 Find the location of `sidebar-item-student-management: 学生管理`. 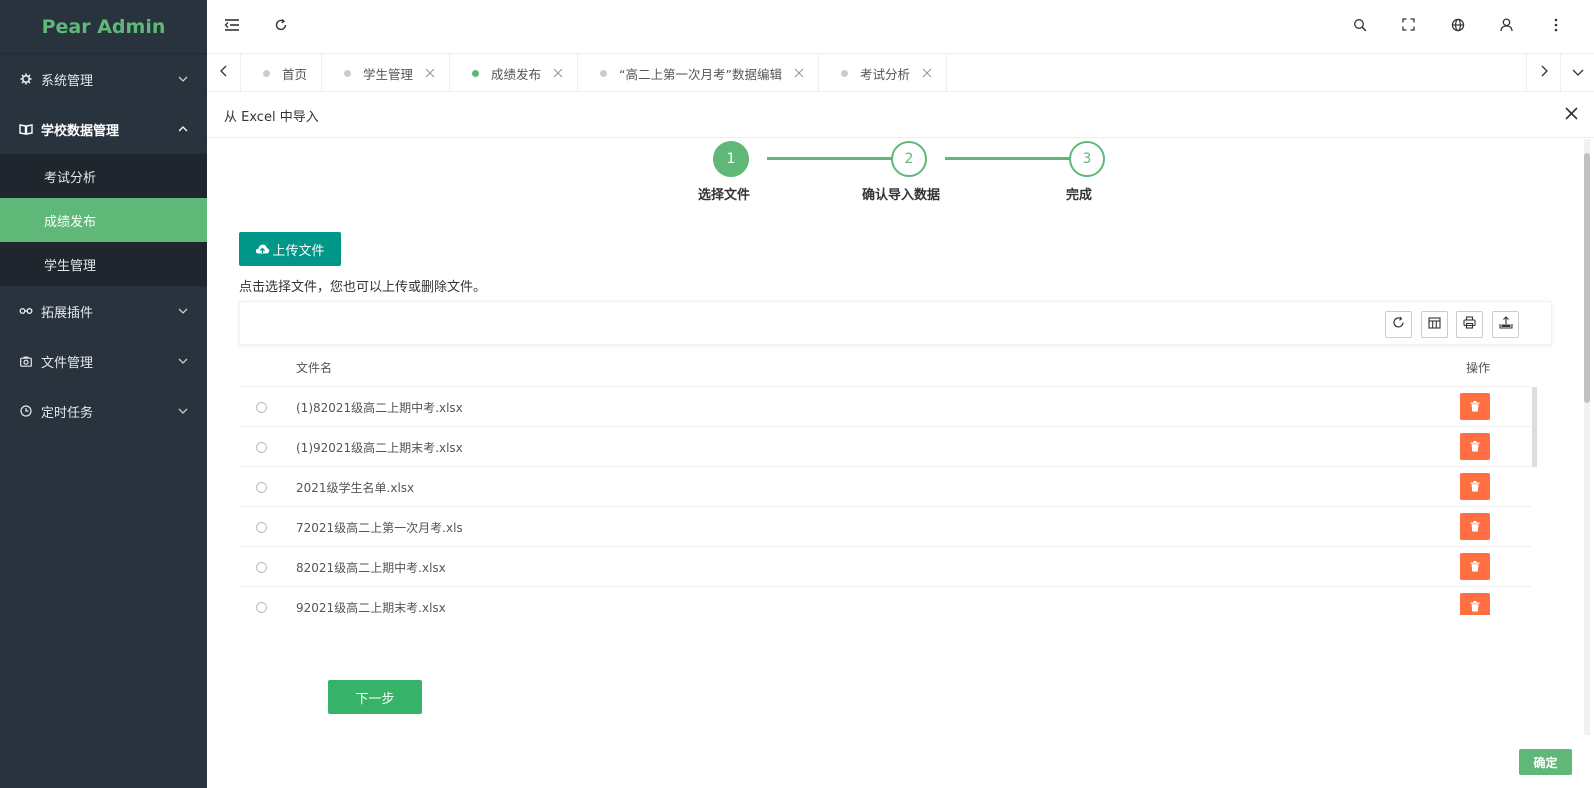

sidebar-item-student-management: 学生管理 is located at coordinates (103, 264).